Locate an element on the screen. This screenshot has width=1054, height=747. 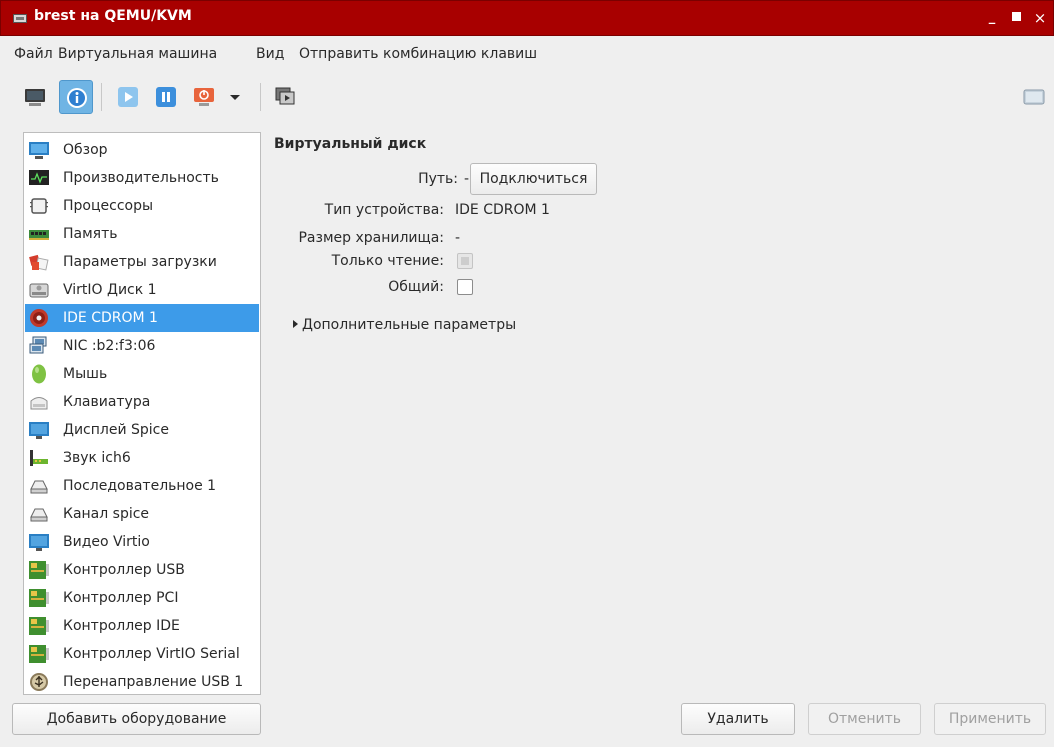
play-icon is located at coordinates (128, 97).